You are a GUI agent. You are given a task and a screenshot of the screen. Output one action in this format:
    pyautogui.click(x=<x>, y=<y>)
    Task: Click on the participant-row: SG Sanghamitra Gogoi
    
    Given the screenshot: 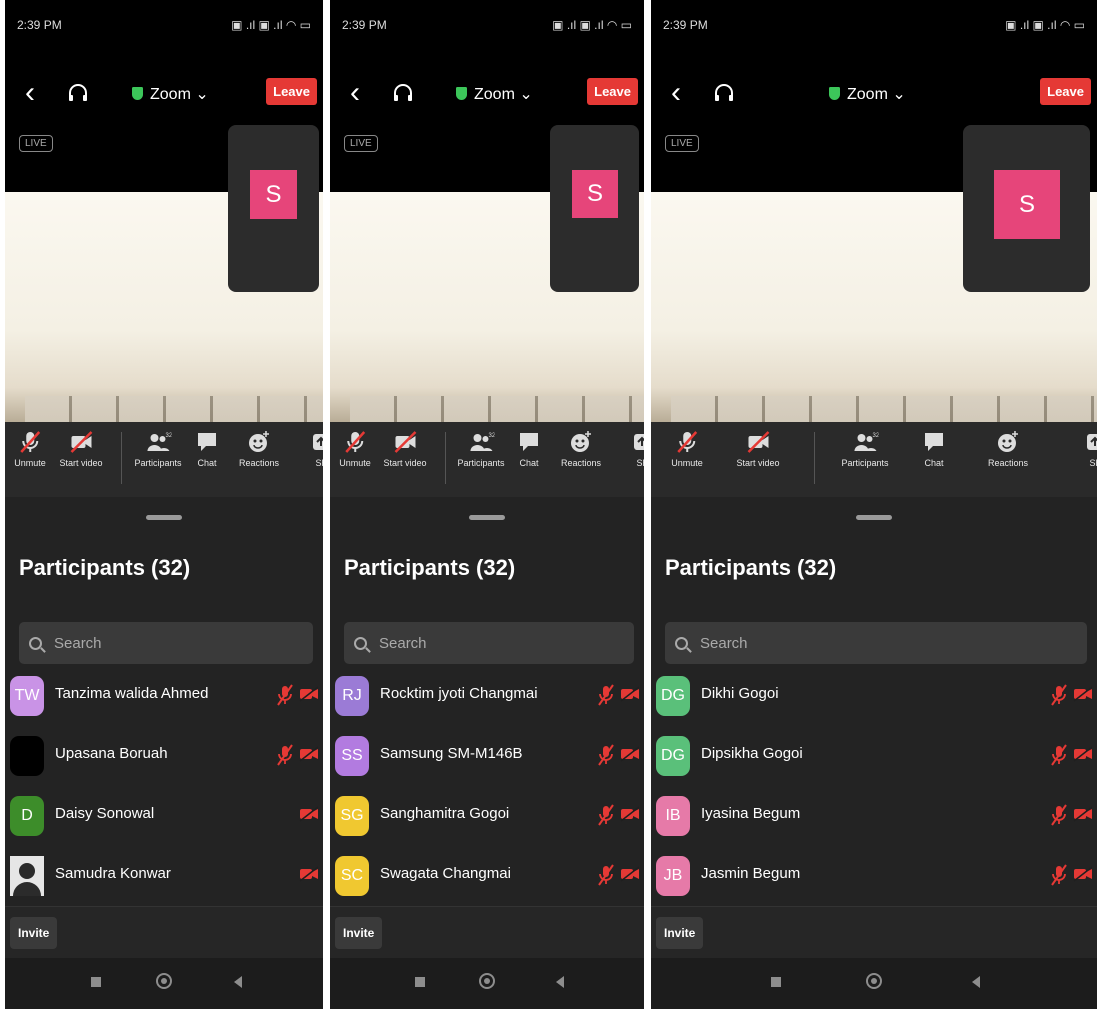 What is the action you would take?
    pyautogui.click(x=487, y=816)
    